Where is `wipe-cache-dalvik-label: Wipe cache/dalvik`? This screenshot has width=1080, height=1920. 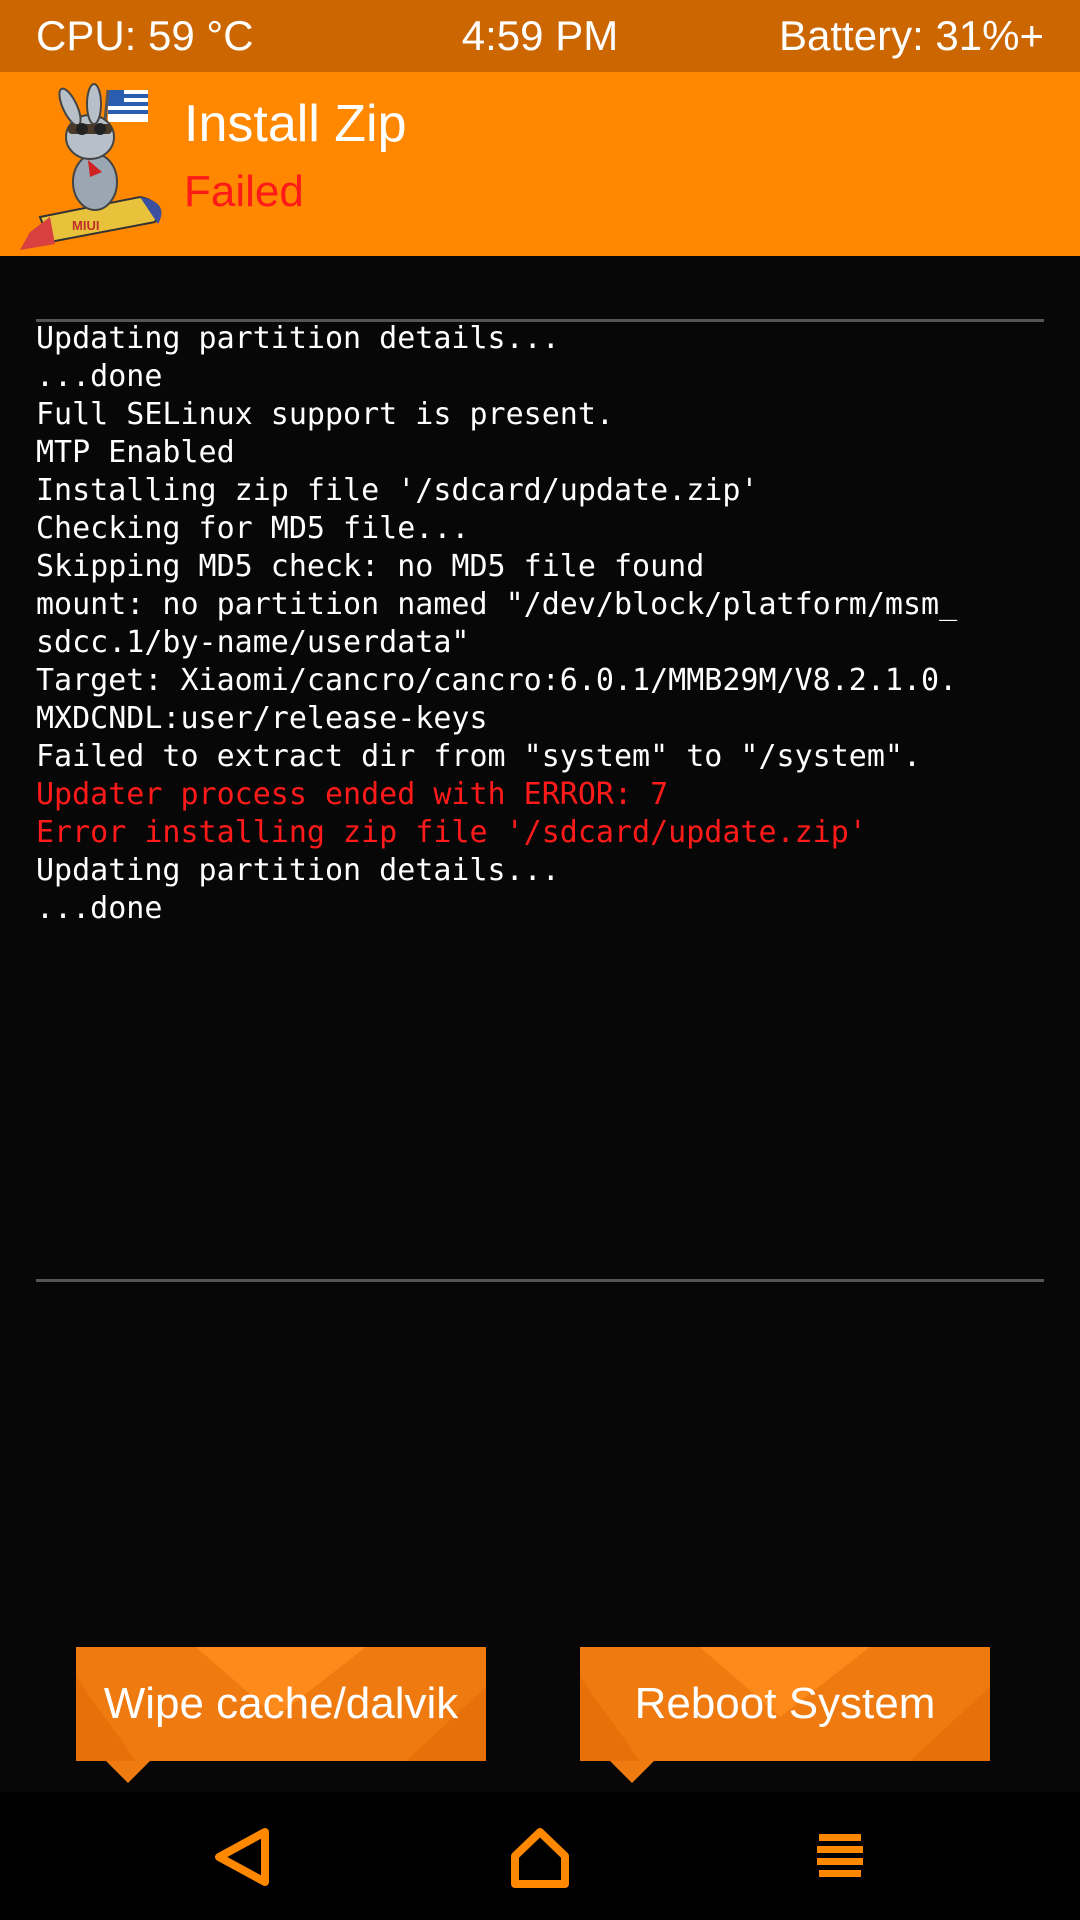 wipe-cache-dalvik-label: Wipe cache/dalvik is located at coordinates (281, 1703).